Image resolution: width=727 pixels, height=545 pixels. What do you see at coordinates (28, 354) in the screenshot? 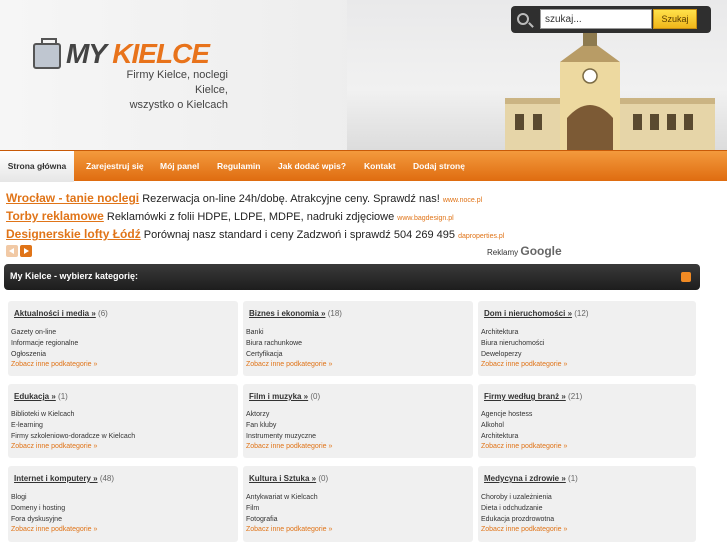
I see `subcategory-link: Ogłoszenia` at bounding box center [28, 354].